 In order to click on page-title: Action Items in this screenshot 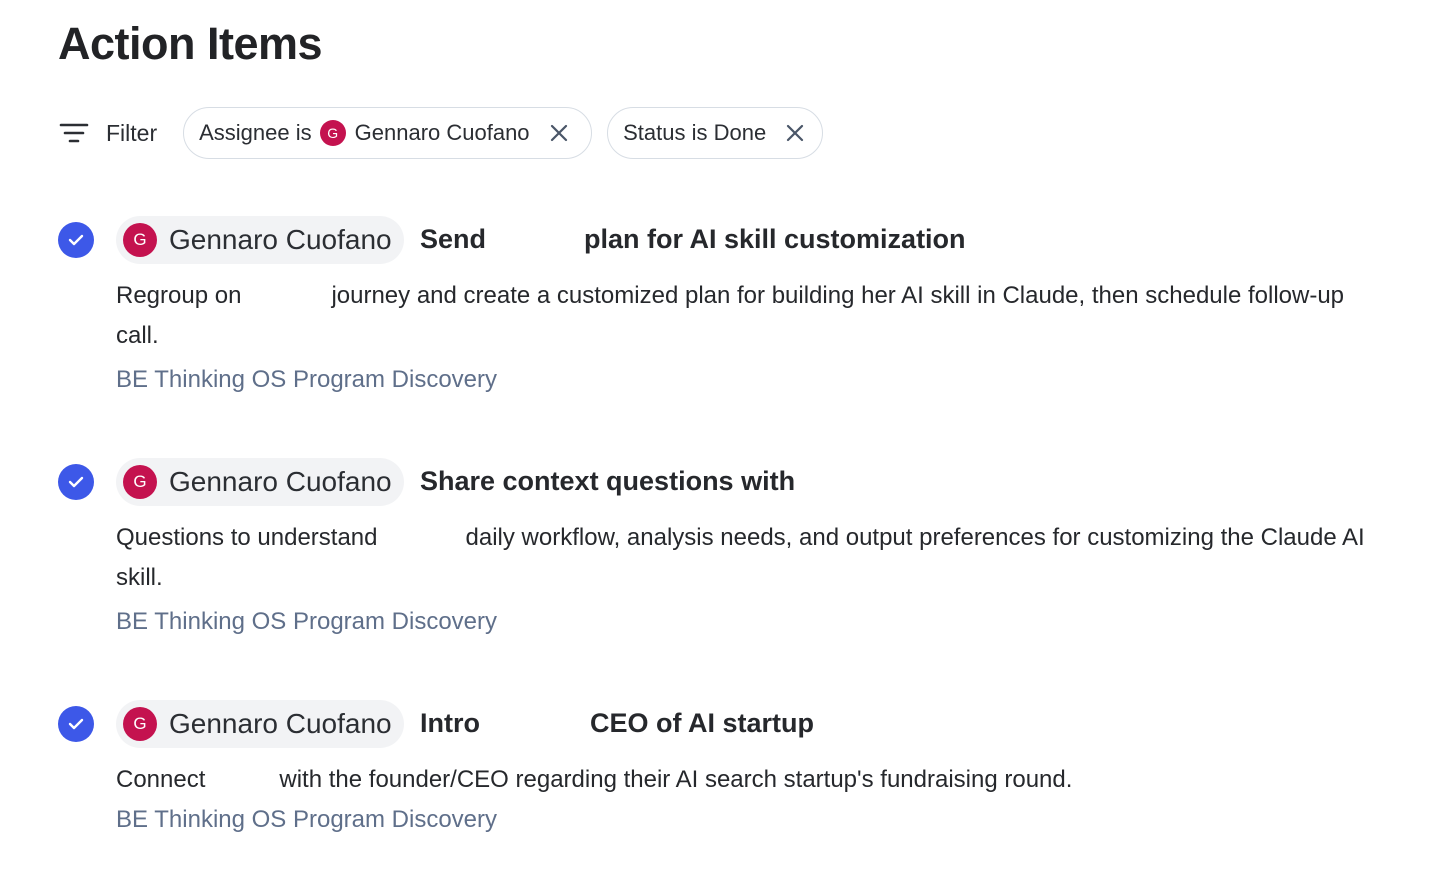, I will do `click(190, 43)`.